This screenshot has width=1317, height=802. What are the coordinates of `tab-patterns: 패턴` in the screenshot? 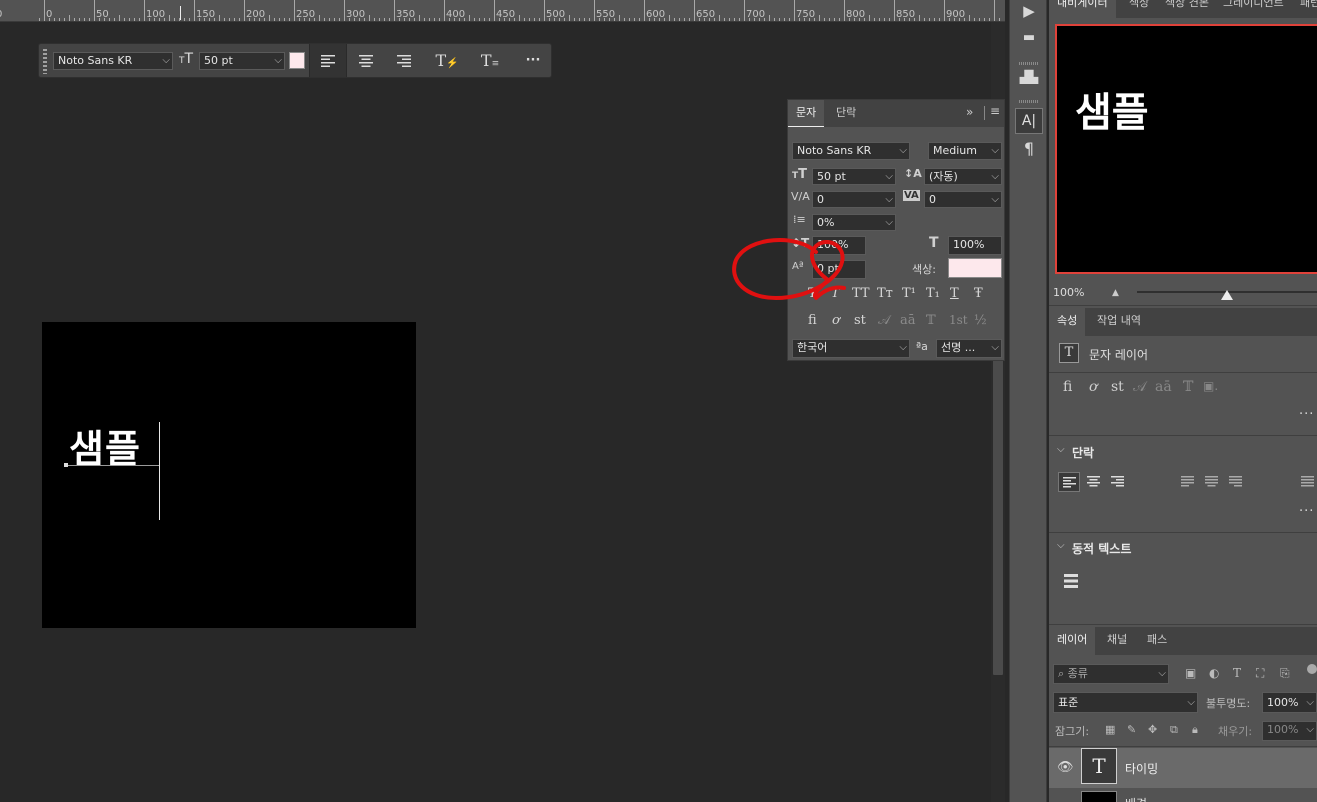 It's located at (1304, 9).